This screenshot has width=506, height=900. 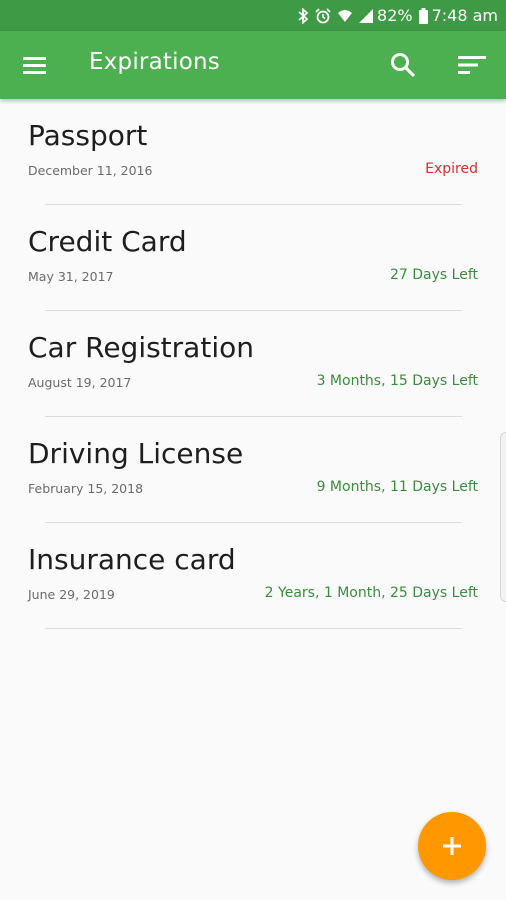 I want to click on item-status: 3 Months, 15 Days Left, so click(x=397, y=381).